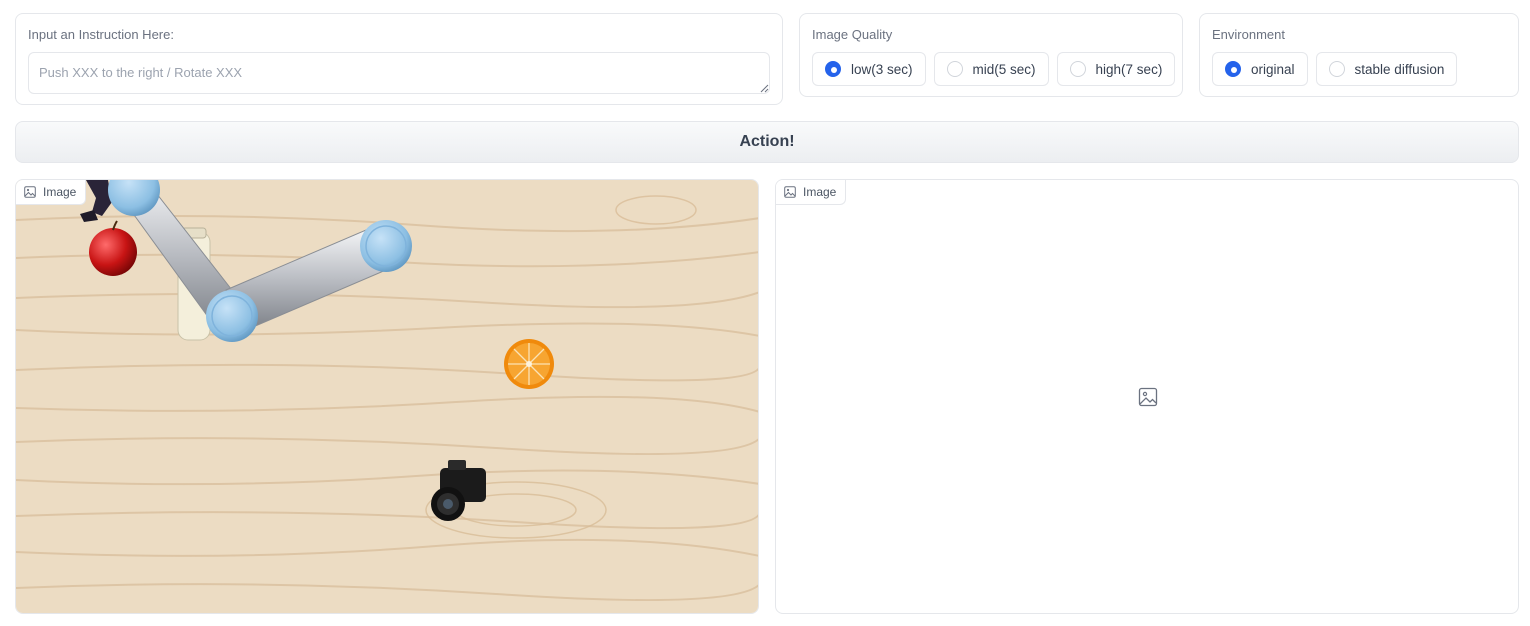 Image resolution: width=1530 pixels, height=626 pixels. Describe the element at coordinates (101, 34) in the screenshot. I see `instruction-label: Input an Instruction Here:` at that location.